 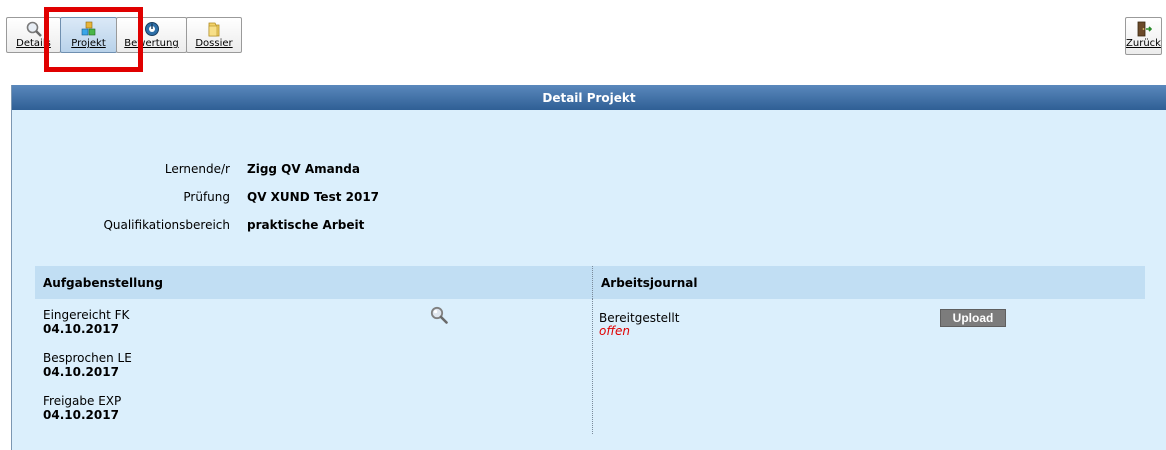 I want to click on info-value: Zigg QV Amanda, so click(x=303, y=169).